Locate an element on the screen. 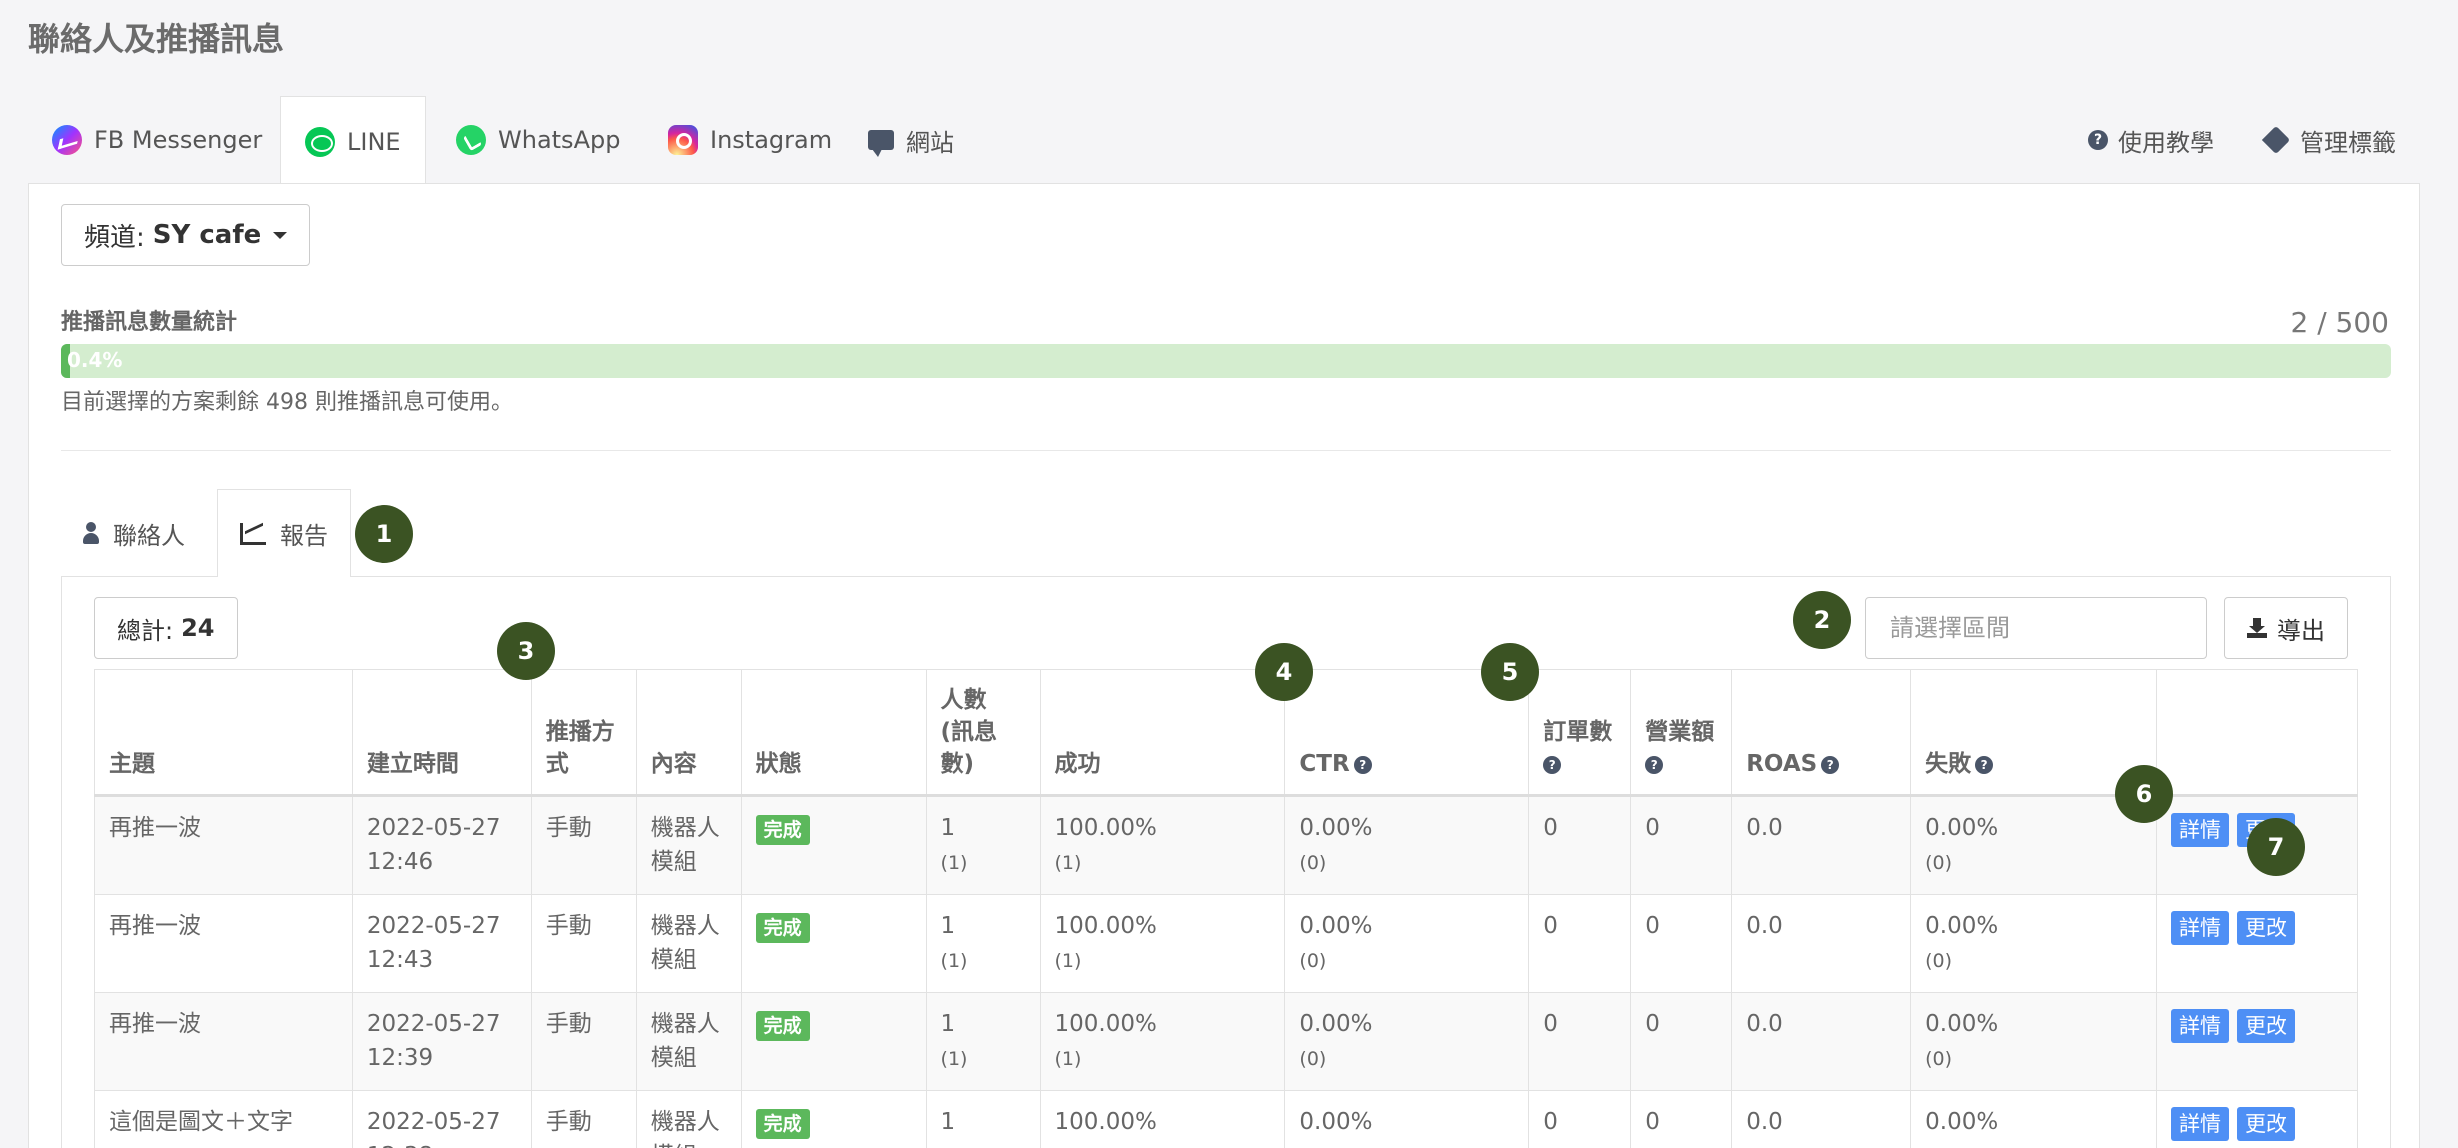 This screenshot has width=2458, height=1148. cell-created: 2022-05-2712:38 is located at coordinates (441, 1119).